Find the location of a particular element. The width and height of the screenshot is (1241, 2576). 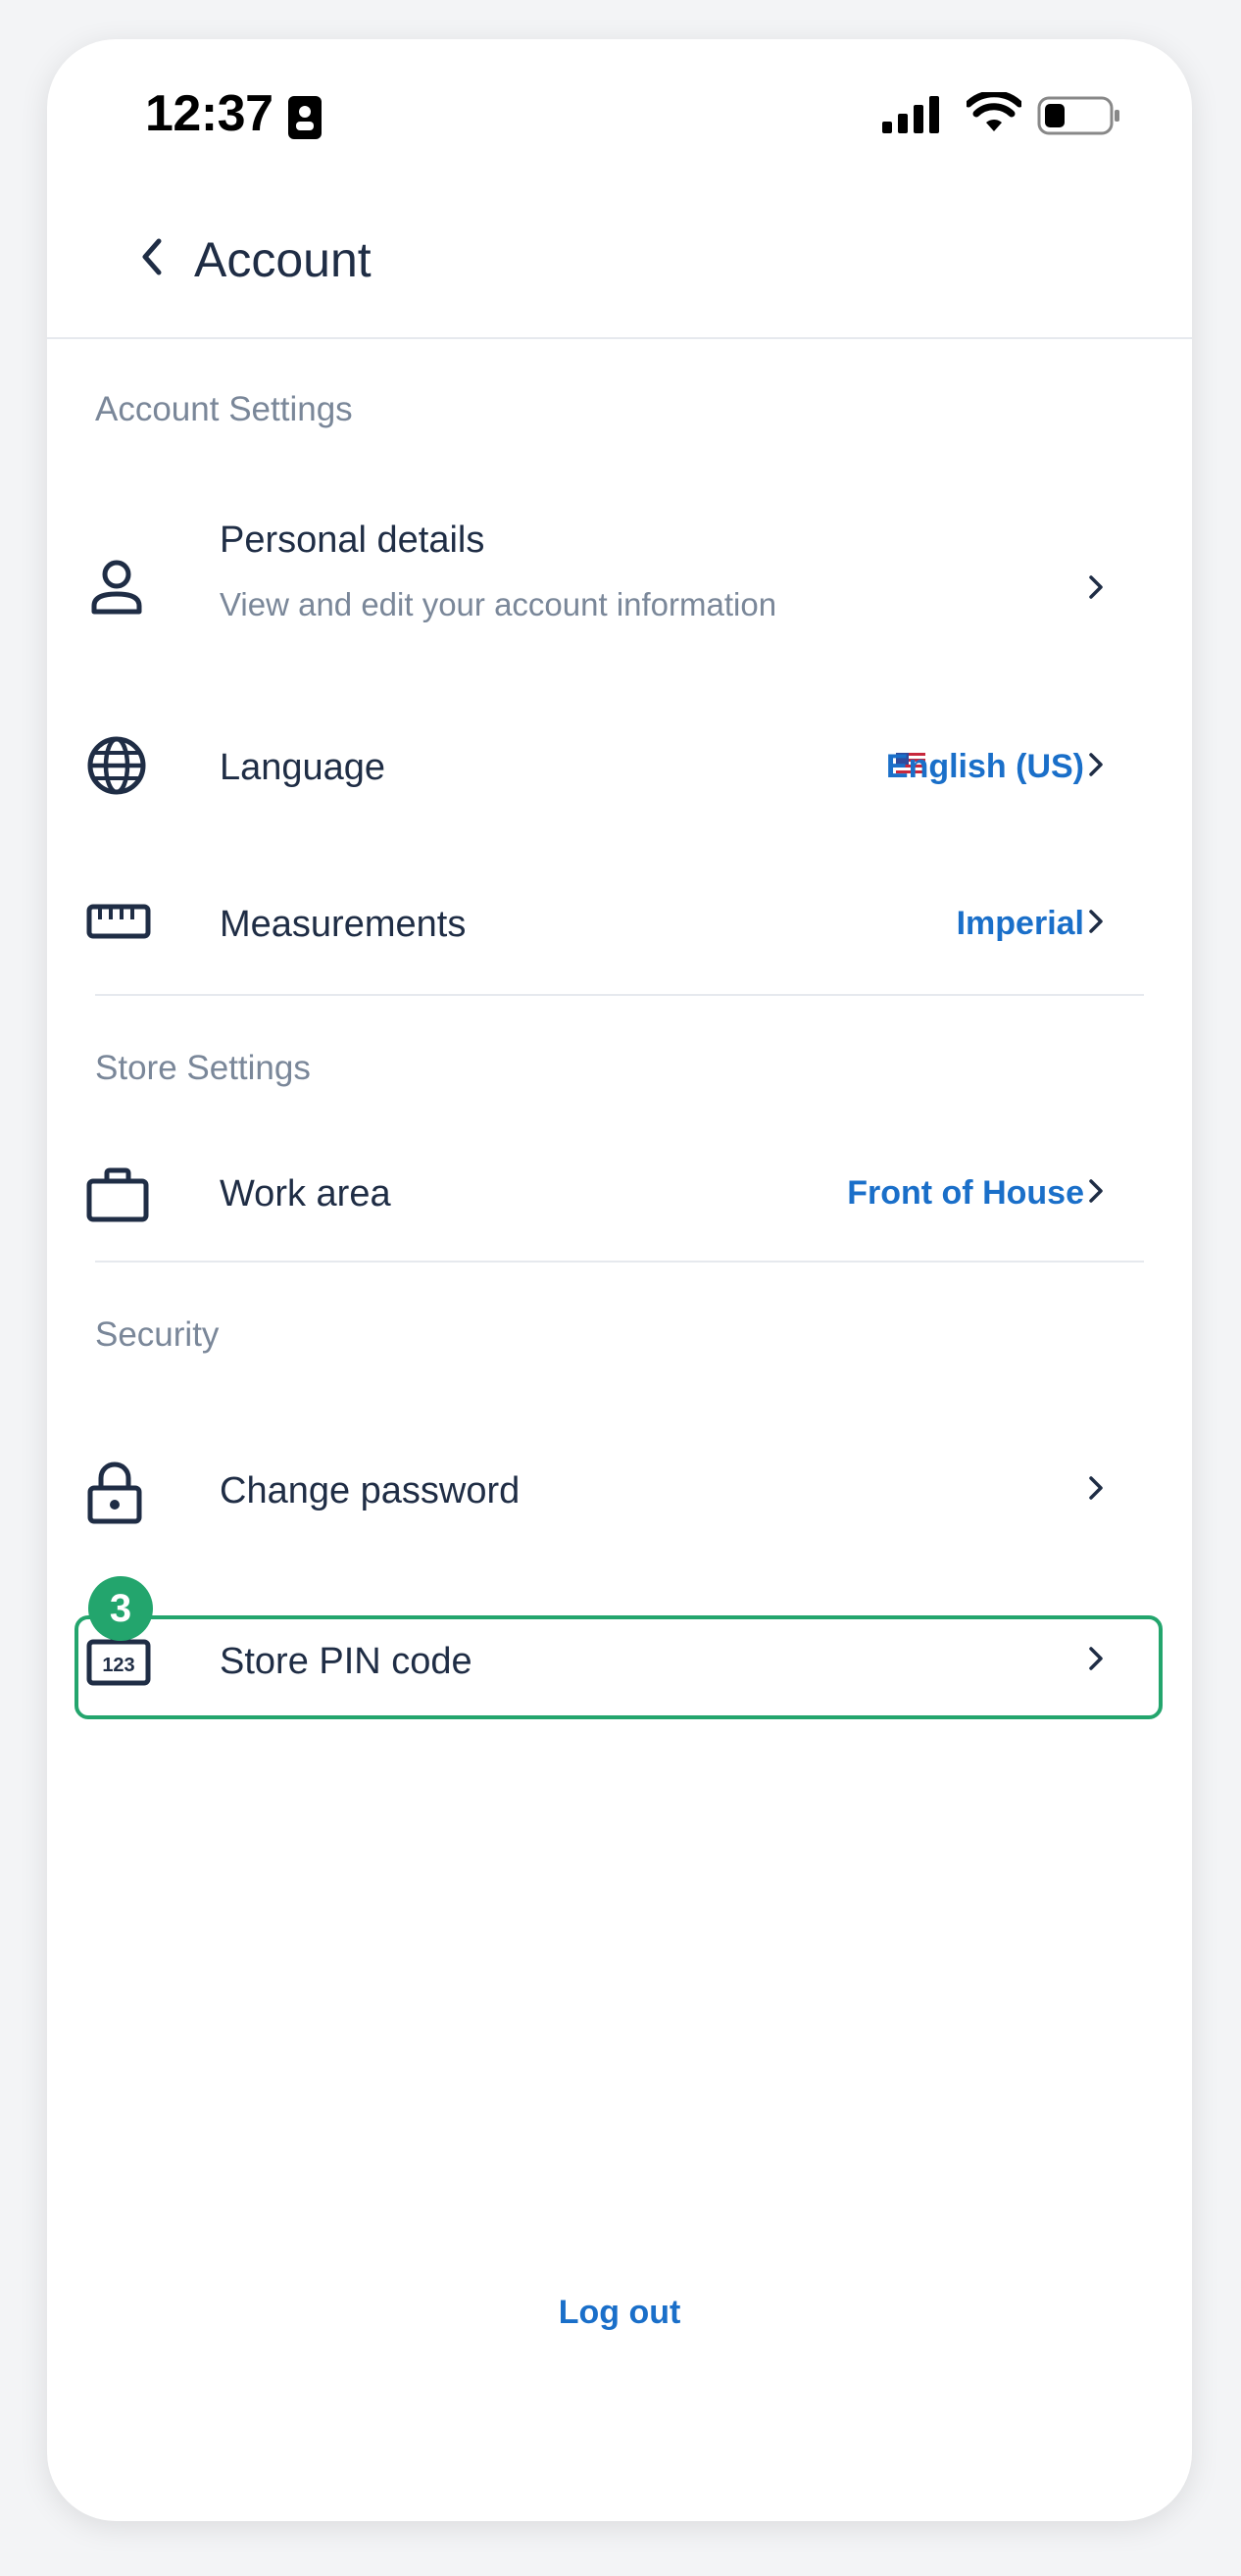

ruler-icon is located at coordinates (118, 921).